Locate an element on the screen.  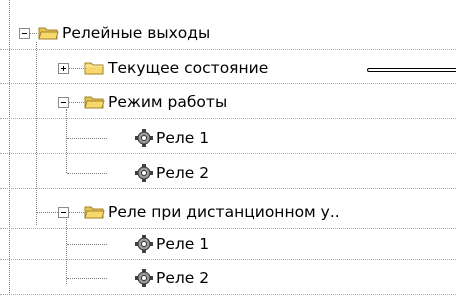
tree-label: Реле при дистанционном у.. is located at coordinates (224, 212).